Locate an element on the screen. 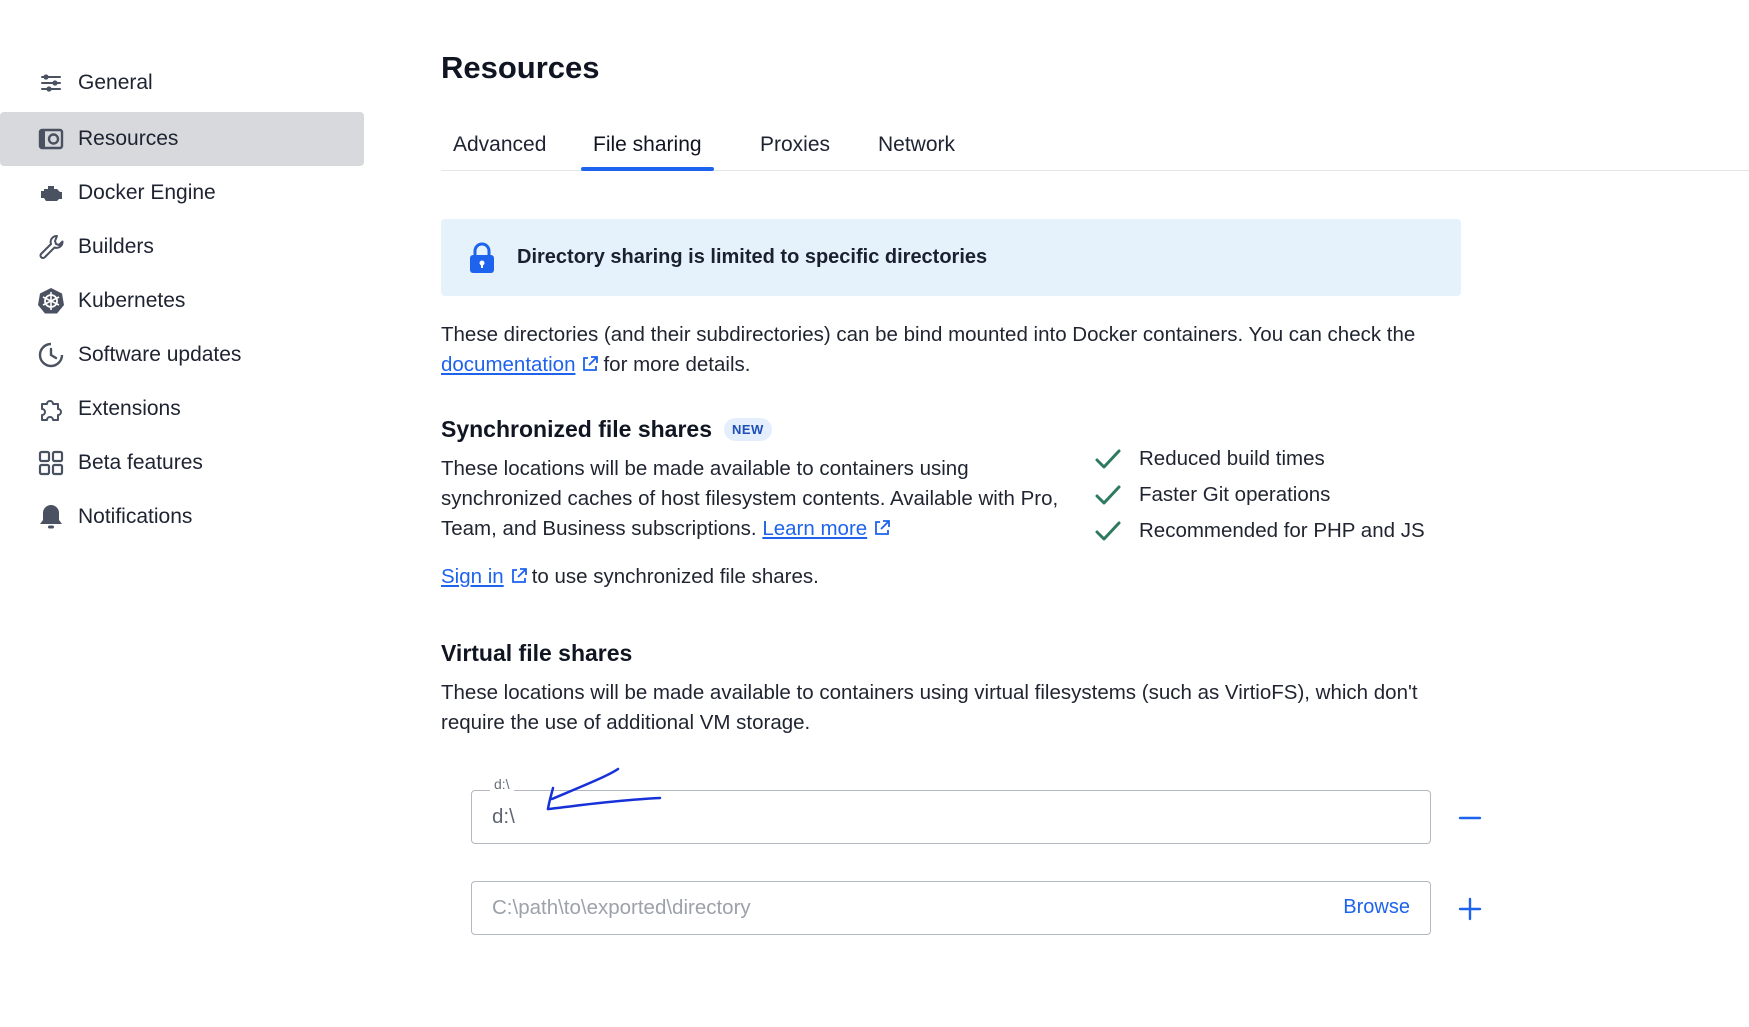 The height and width of the screenshot is (1027, 1749). tab-proxies: Proxies is located at coordinates (795, 151).